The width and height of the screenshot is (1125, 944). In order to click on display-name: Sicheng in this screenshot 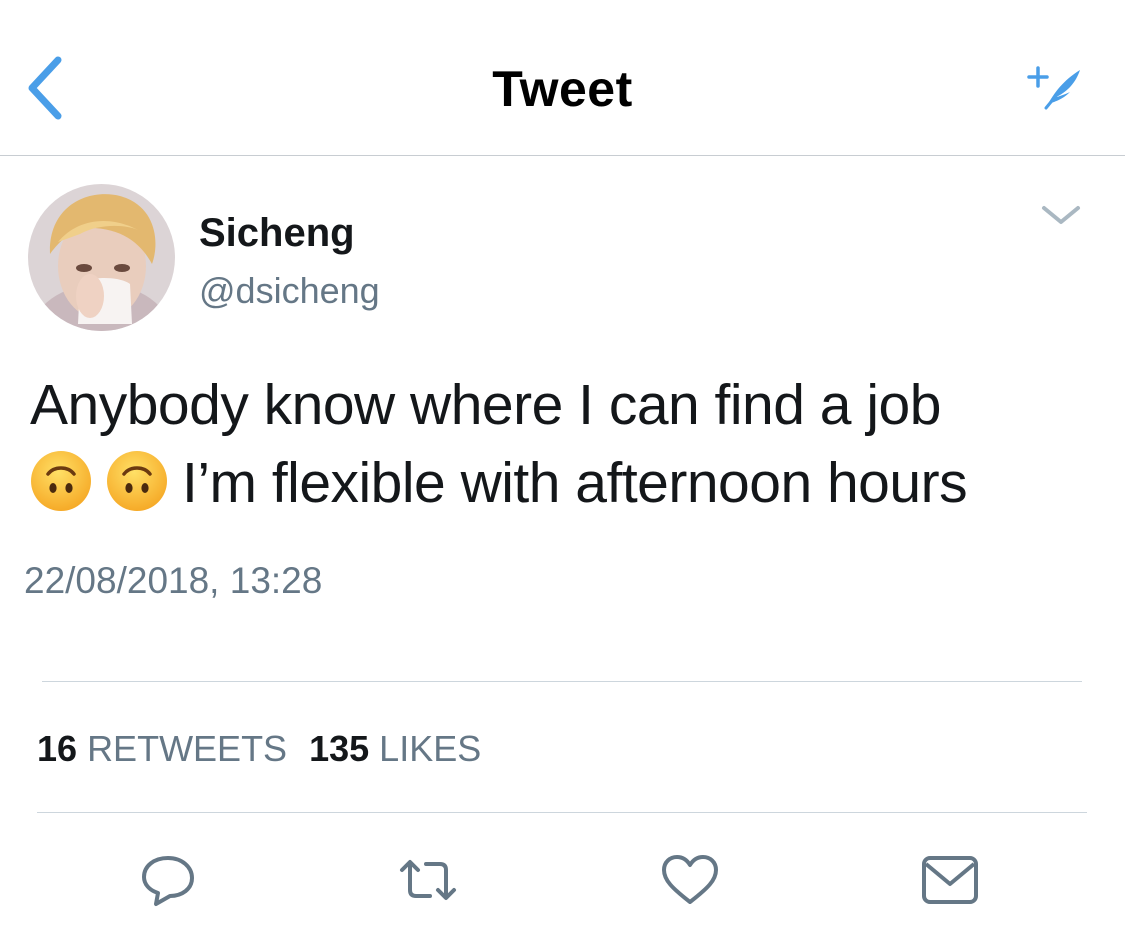, I will do `click(277, 233)`.